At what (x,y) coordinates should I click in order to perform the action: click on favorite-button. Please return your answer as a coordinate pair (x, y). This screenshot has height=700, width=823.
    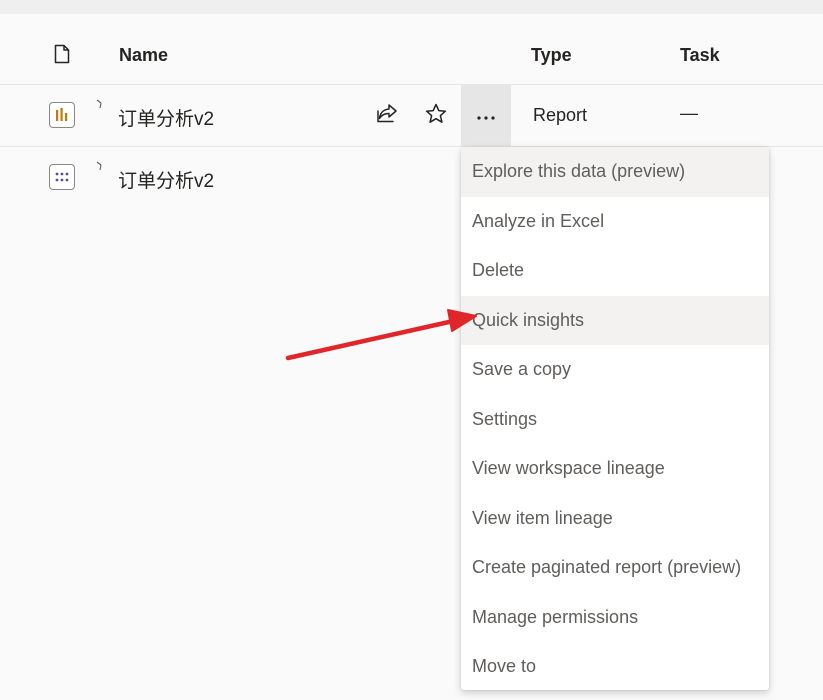
    Looking at the image, I should click on (436, 115).